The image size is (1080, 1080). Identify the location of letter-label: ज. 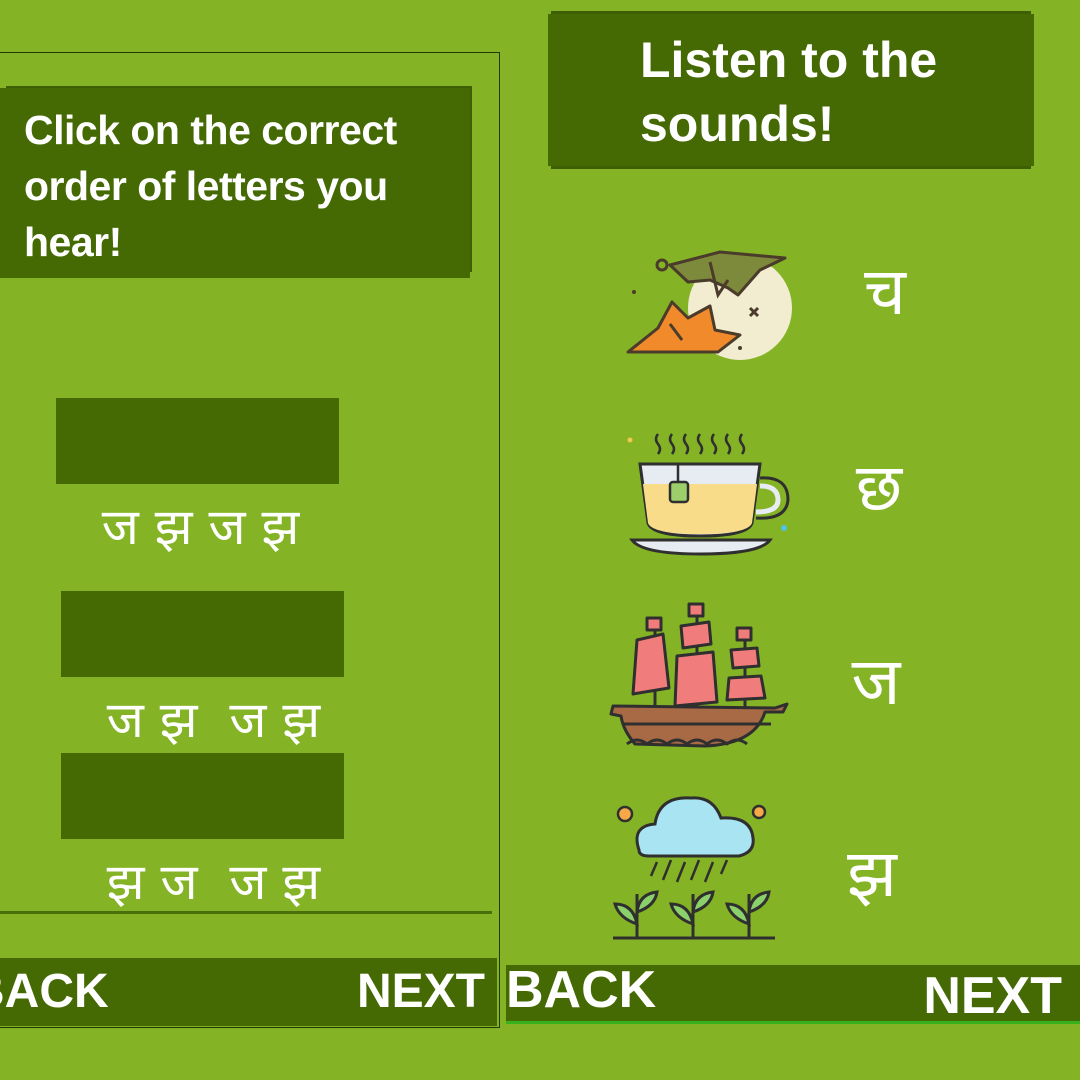
(876, 681).